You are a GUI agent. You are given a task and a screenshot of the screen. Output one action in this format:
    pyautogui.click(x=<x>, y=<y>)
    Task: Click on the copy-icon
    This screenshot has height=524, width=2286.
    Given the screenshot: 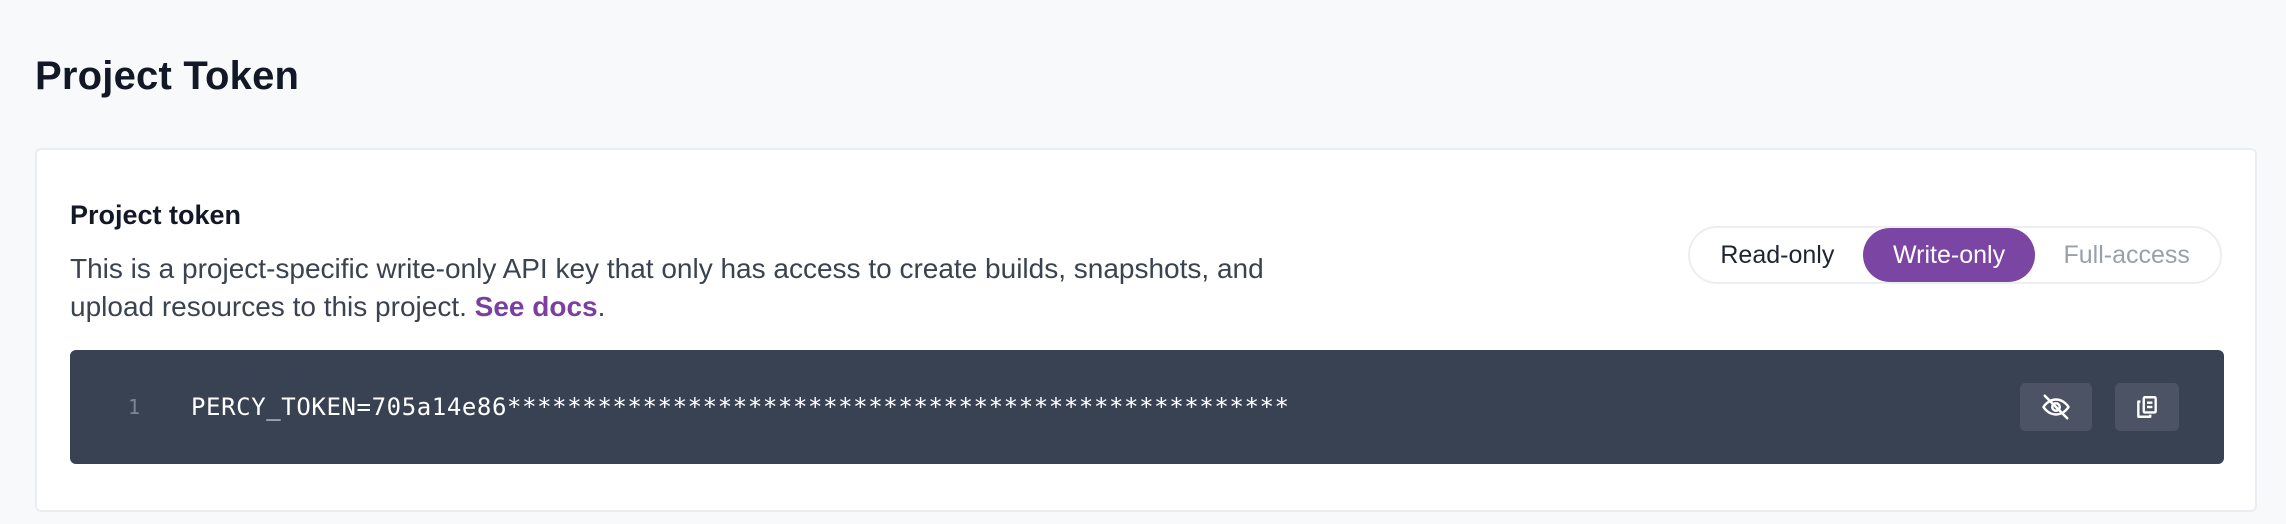 What is the action you would take?
    pyautogui.click(x=2147, y=407)
    